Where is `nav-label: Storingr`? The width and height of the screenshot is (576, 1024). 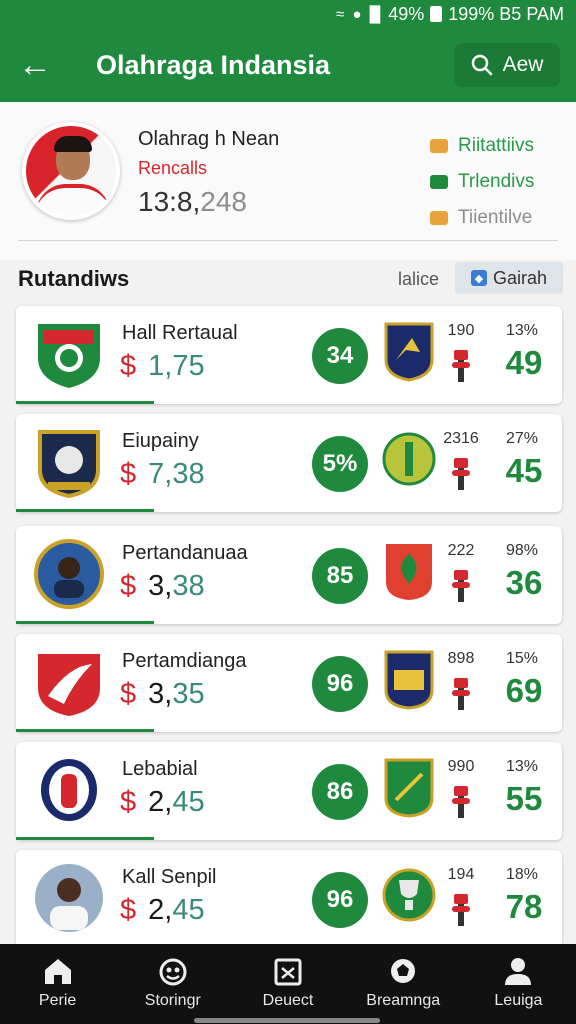
nav-label: Storingr is located at coordinates (172, 1000).